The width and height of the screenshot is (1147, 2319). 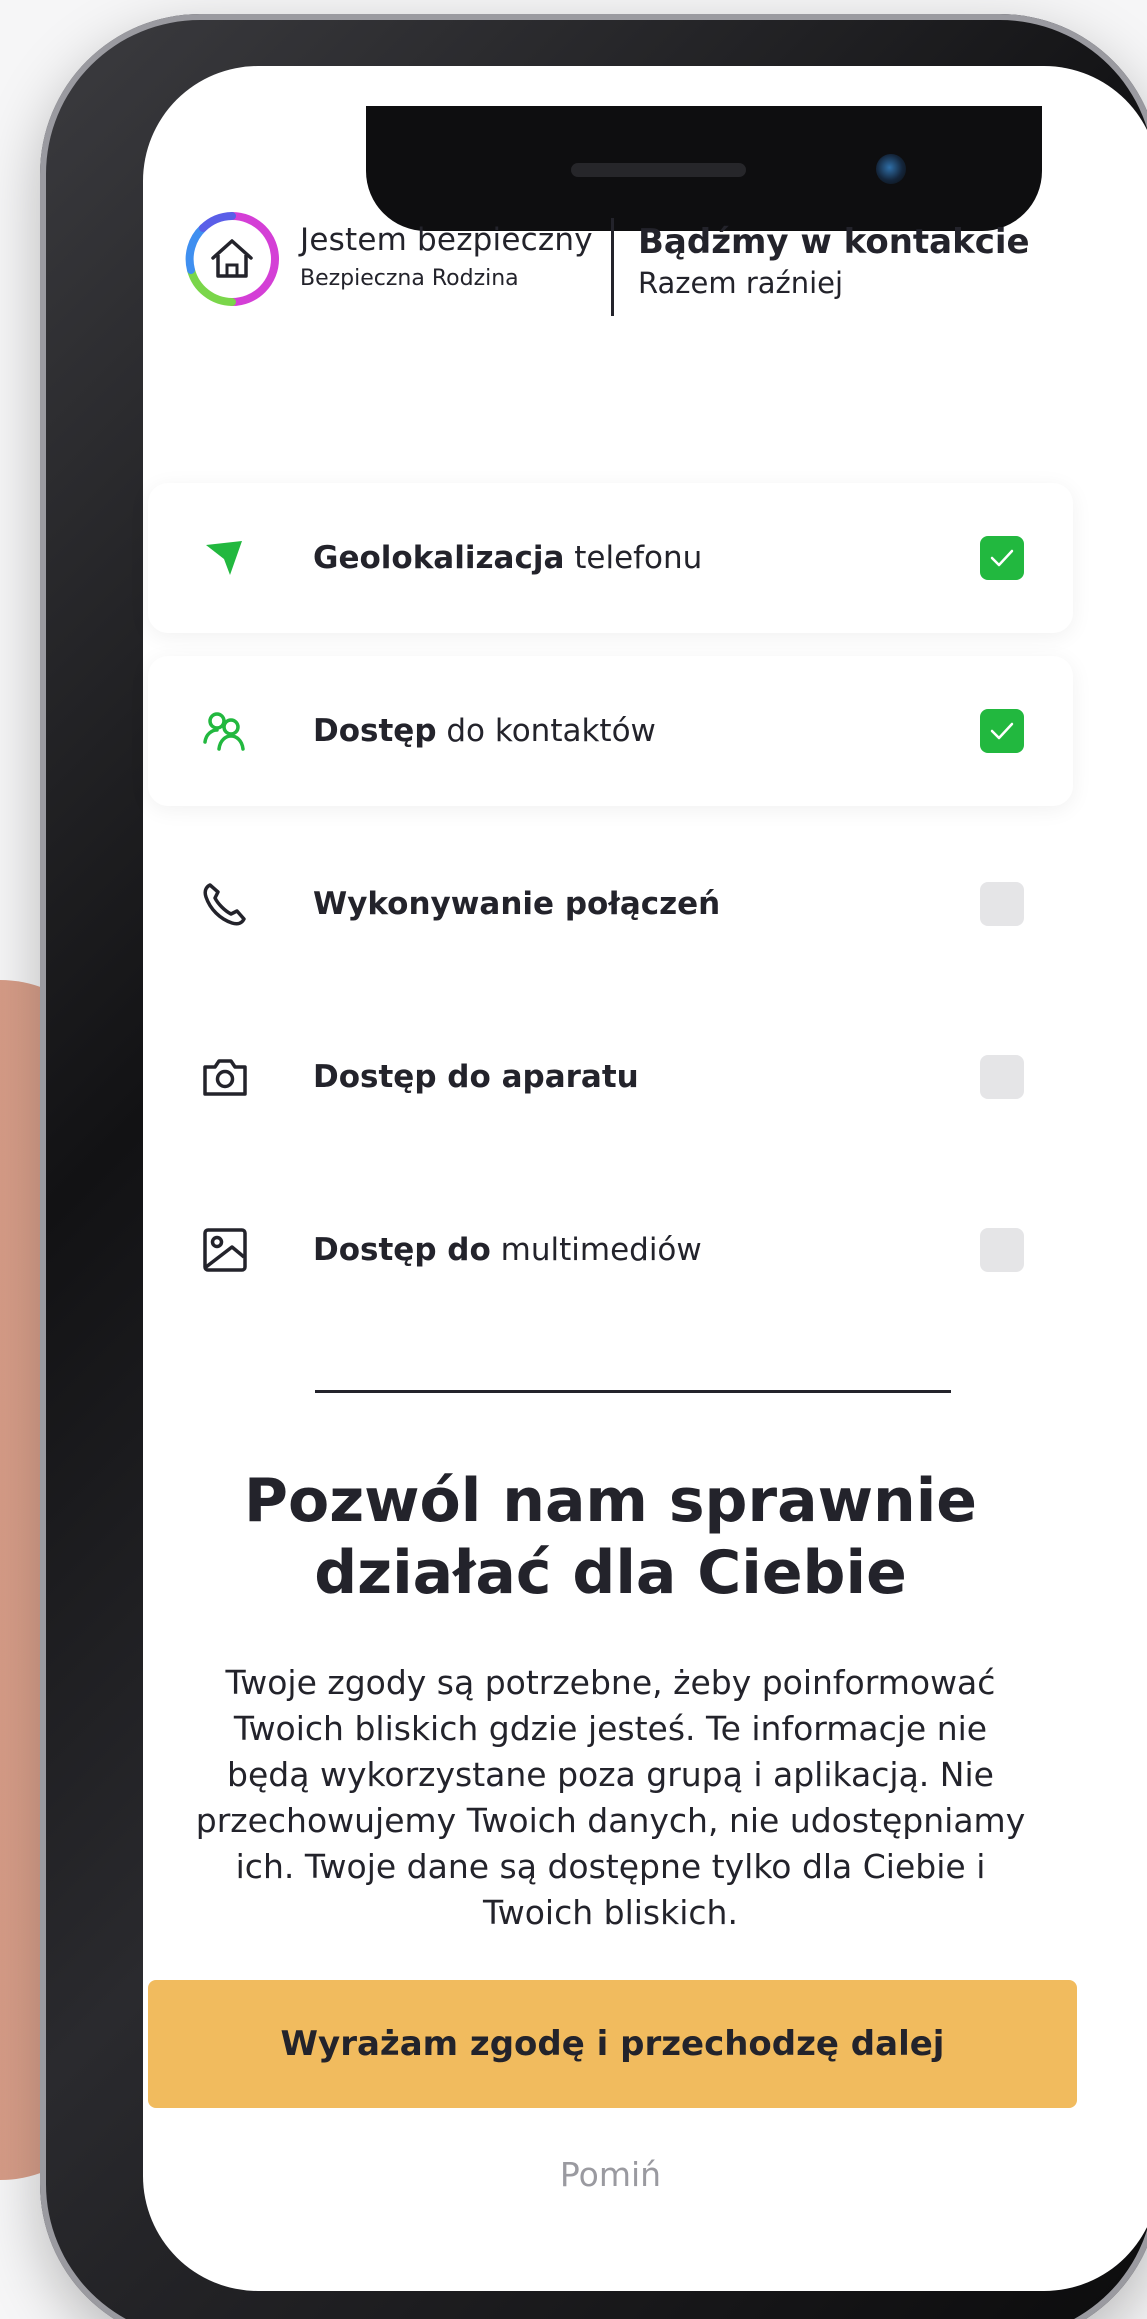 I want to click on permission-row-camera: Dostęp do aparatu, so click(x=610, y=1077).